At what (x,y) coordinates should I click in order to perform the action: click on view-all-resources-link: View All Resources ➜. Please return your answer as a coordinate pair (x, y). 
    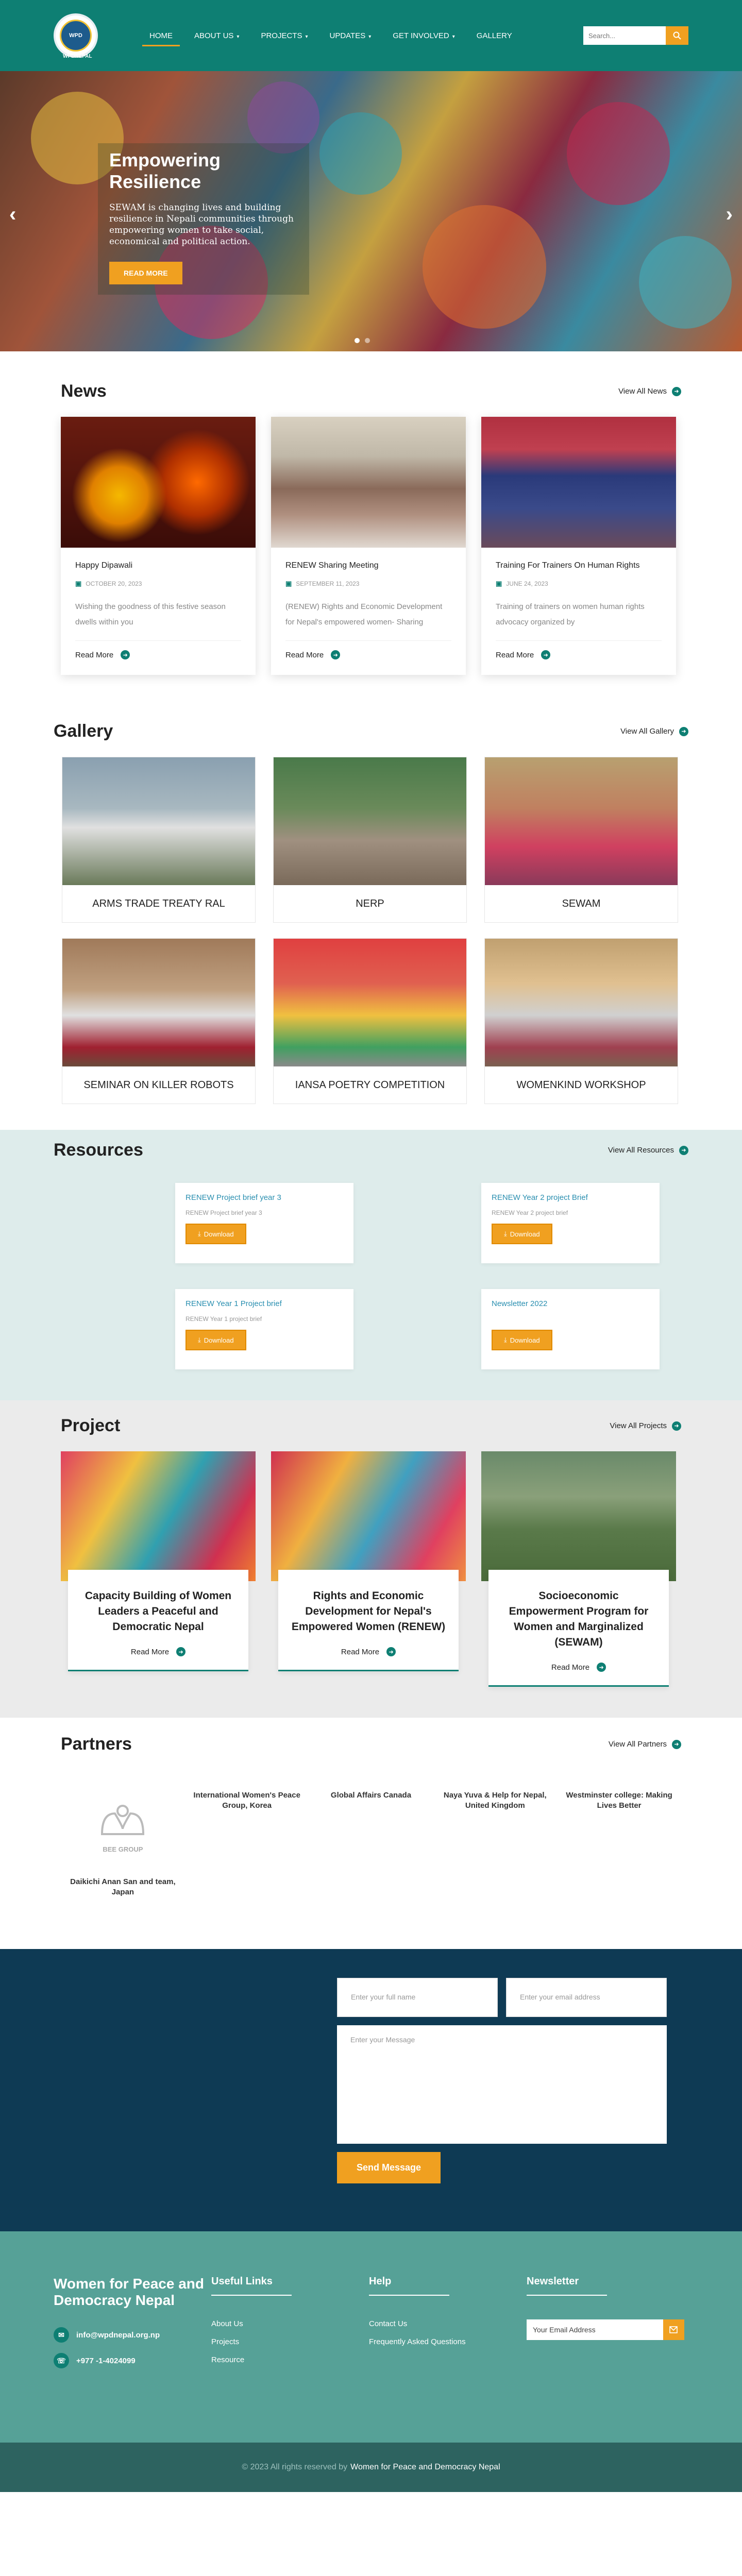
    Looking at the image, I should click on (648, 1150).